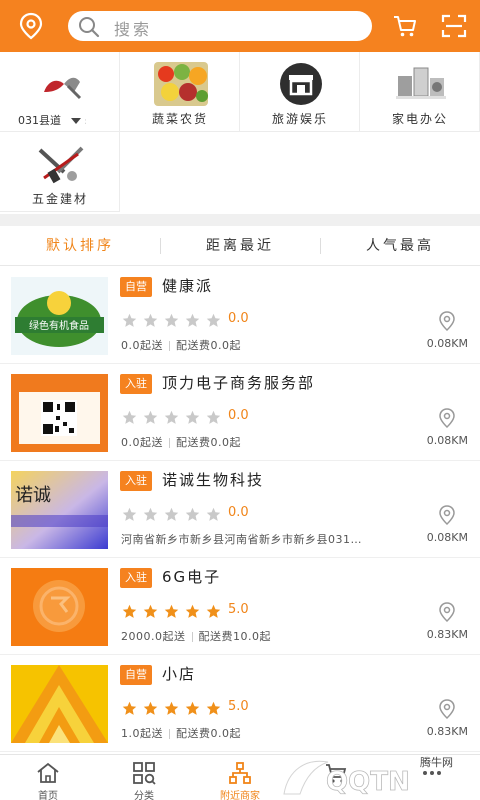 The height and width of the screenshot is (800, 480). I want to click on nav-label: 分类, so click(144, 795).